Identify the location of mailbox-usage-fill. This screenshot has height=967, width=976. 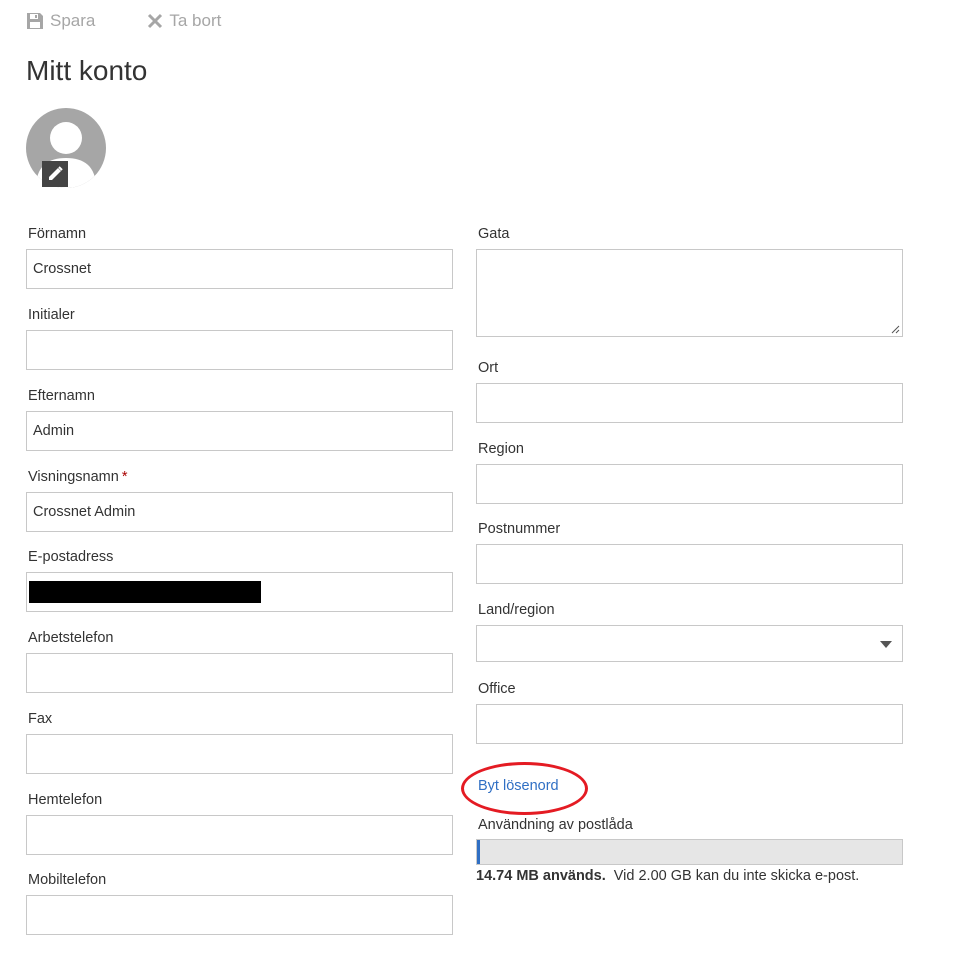
(479, 852).